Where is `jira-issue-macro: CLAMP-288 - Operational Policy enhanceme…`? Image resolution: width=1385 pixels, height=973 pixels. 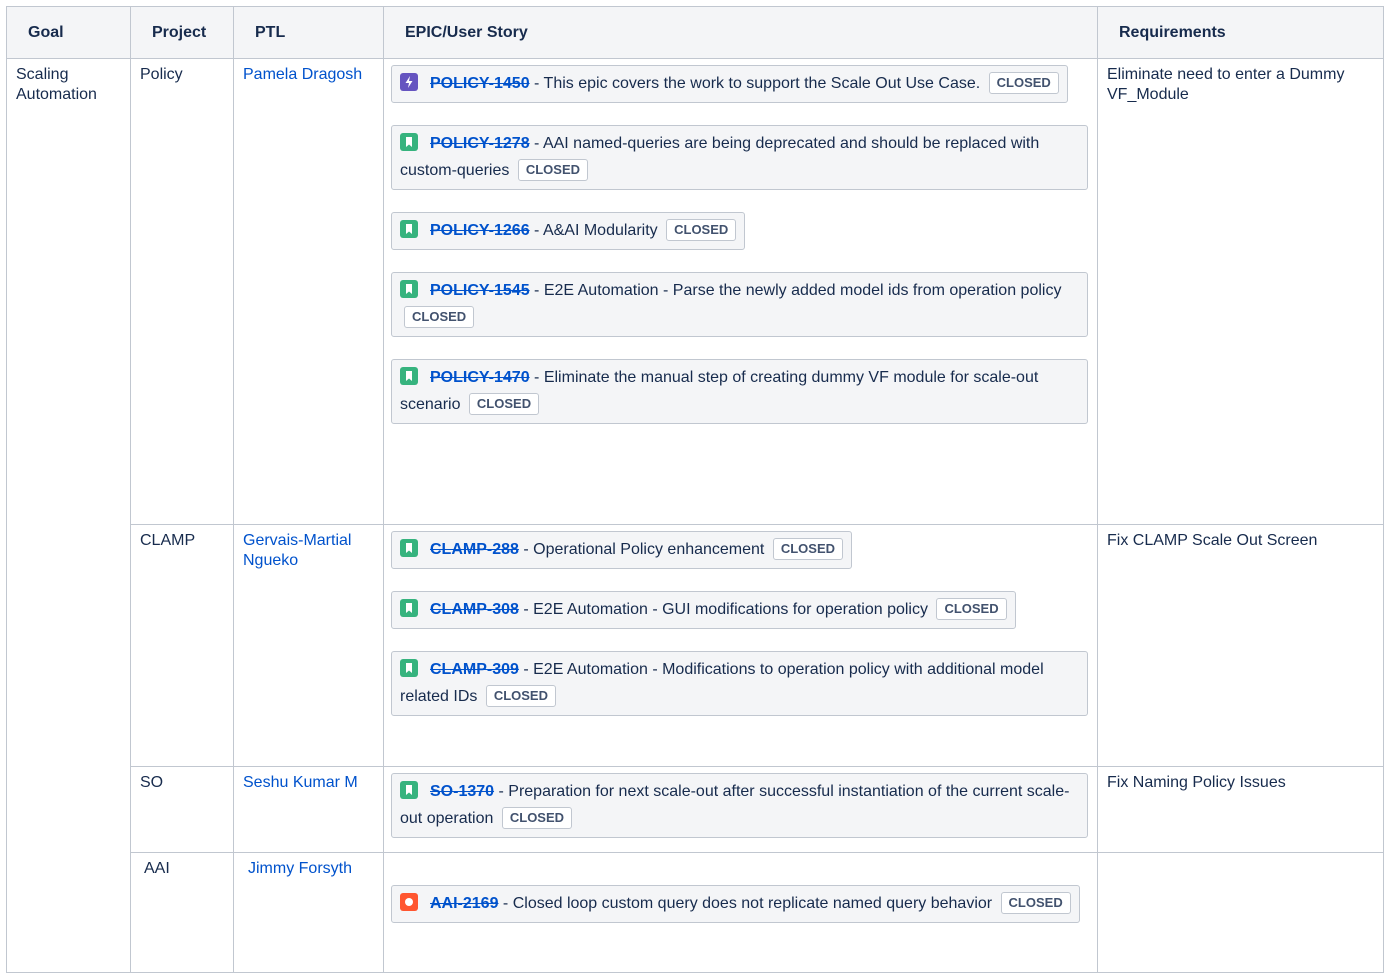 jira-issue-macro: CLAMP-288 - Operational Policy enhanceme… is located at coordinates (621, 550).